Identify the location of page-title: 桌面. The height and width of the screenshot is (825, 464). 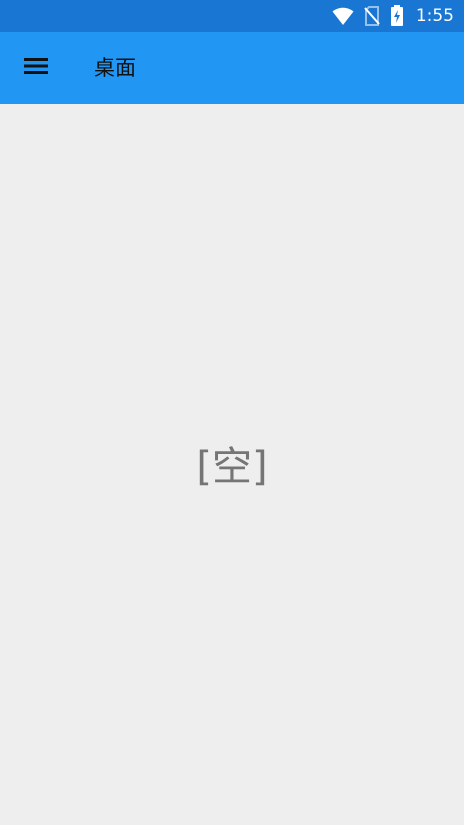
(115, 68).